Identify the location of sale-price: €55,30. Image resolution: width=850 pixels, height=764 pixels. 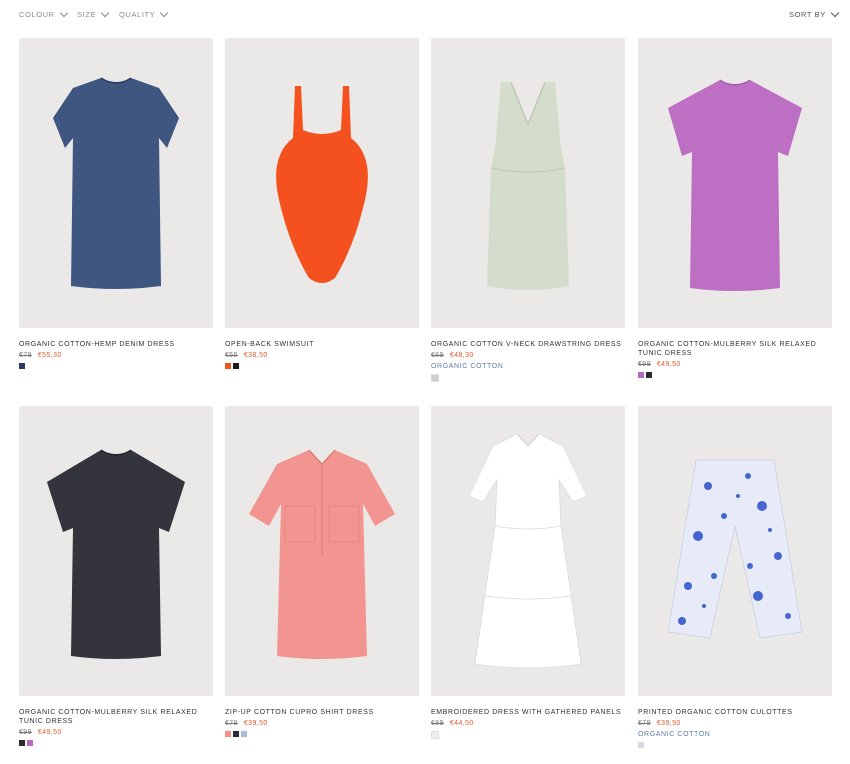
(49, 355).